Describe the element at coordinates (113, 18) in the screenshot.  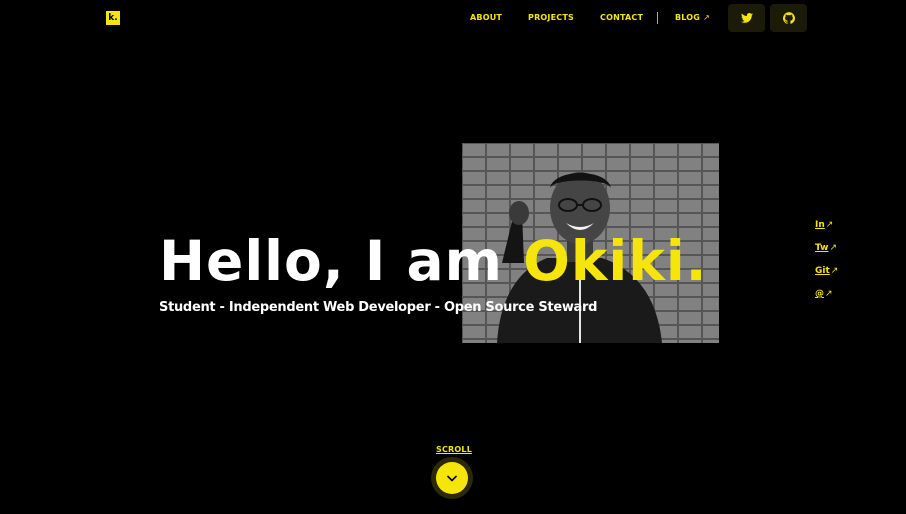
I see `logo: k.` at that location.